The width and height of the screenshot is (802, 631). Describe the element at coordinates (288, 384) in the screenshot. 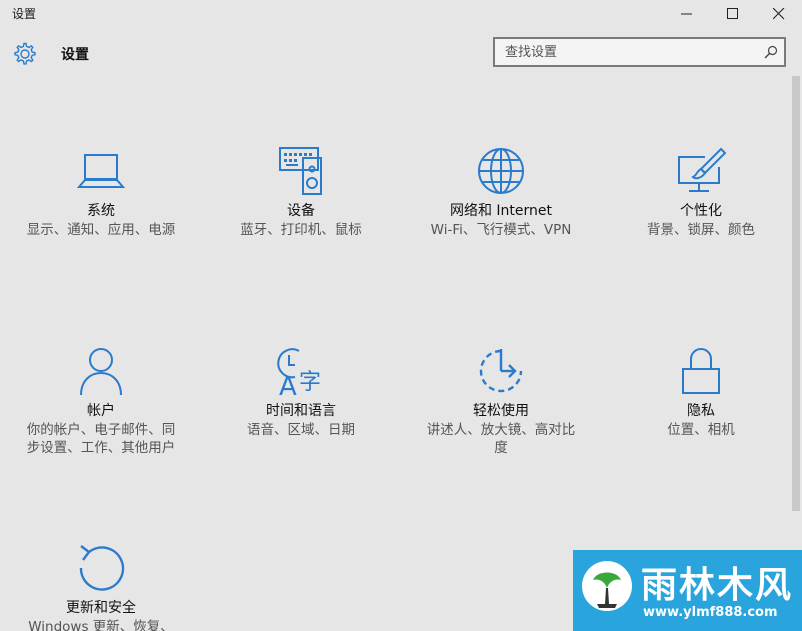

I see `svg-text: A` at that location.